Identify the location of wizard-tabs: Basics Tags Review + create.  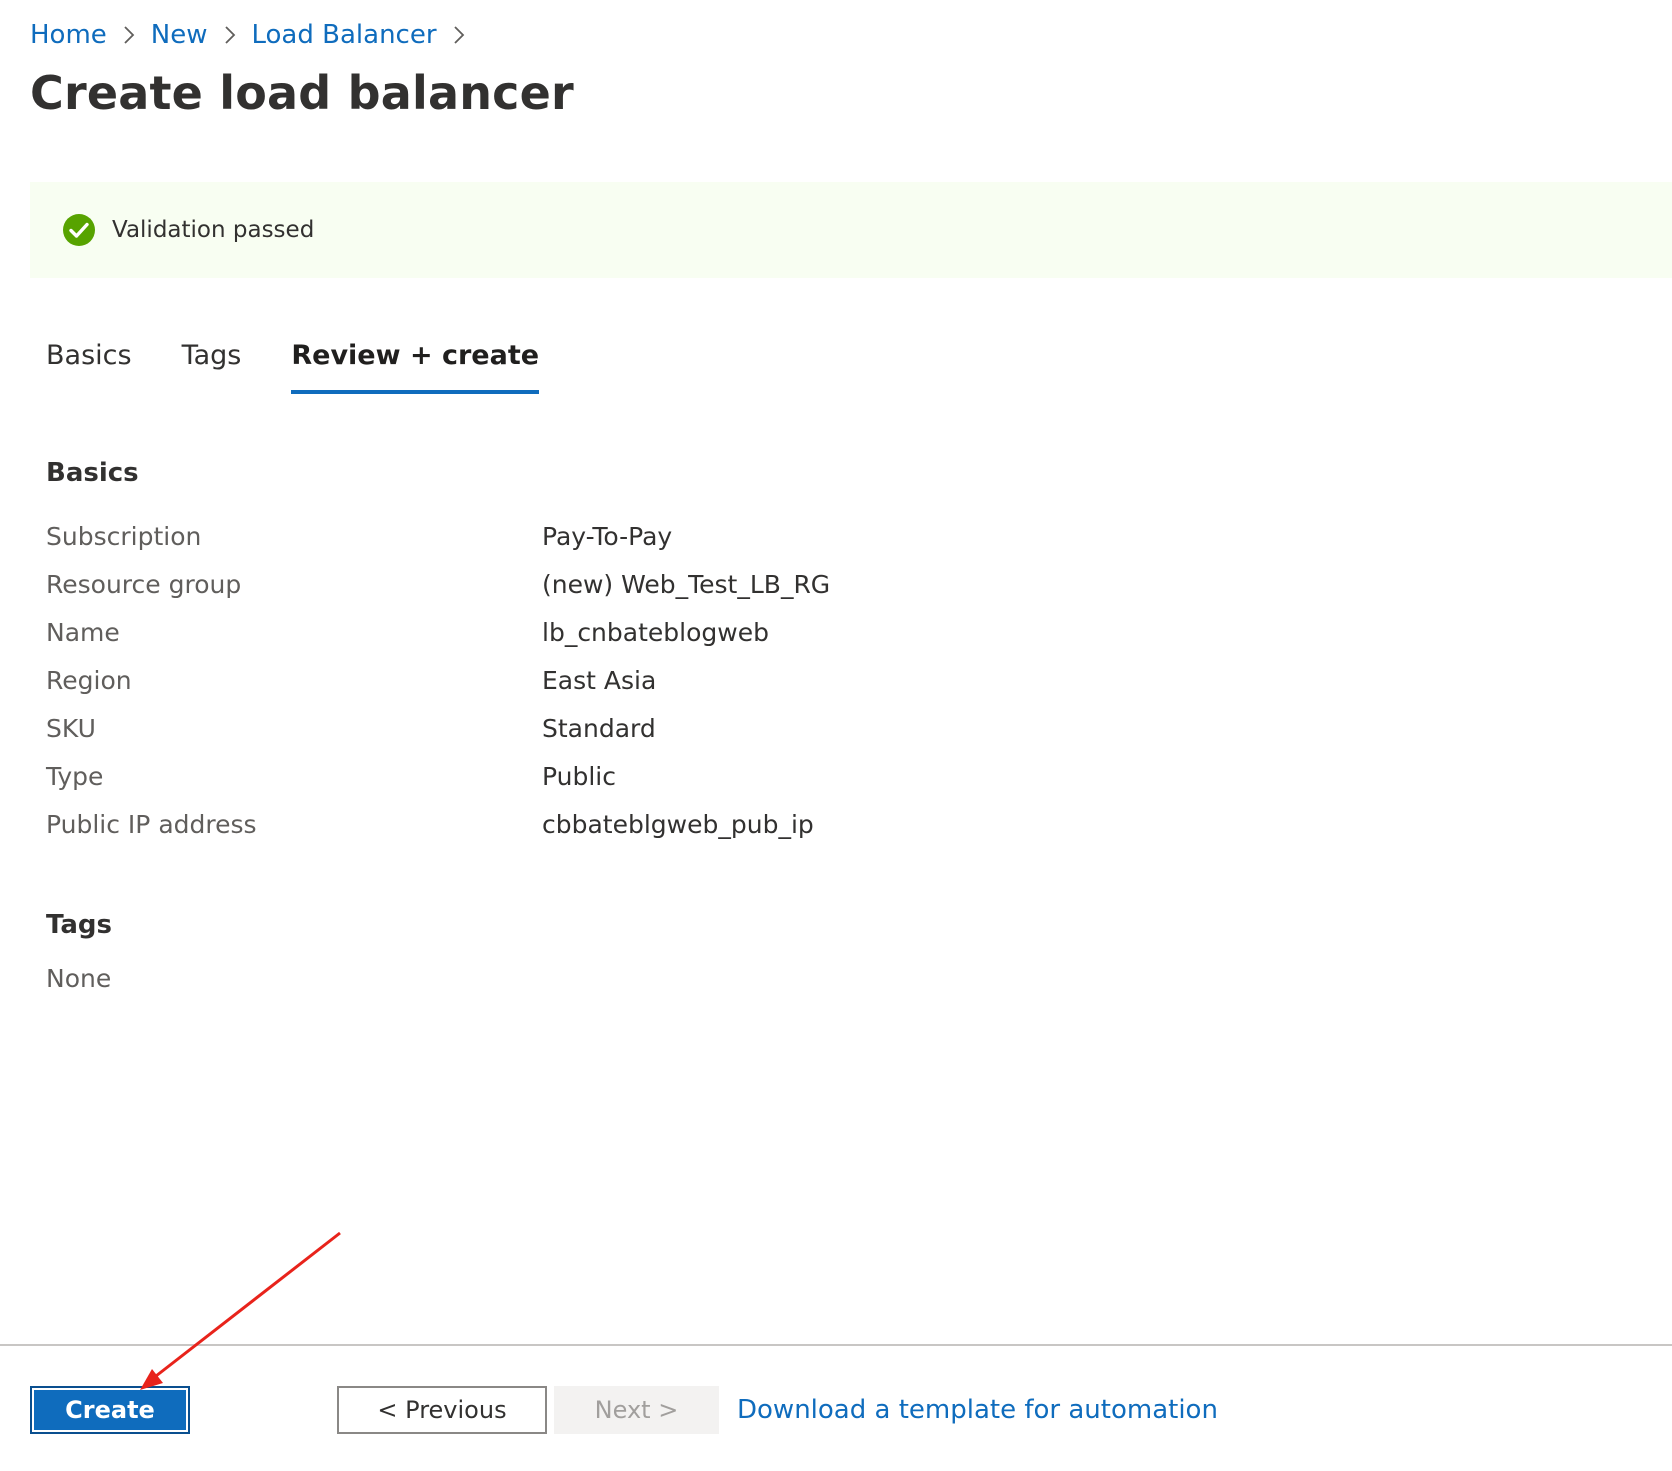
(317, 365).